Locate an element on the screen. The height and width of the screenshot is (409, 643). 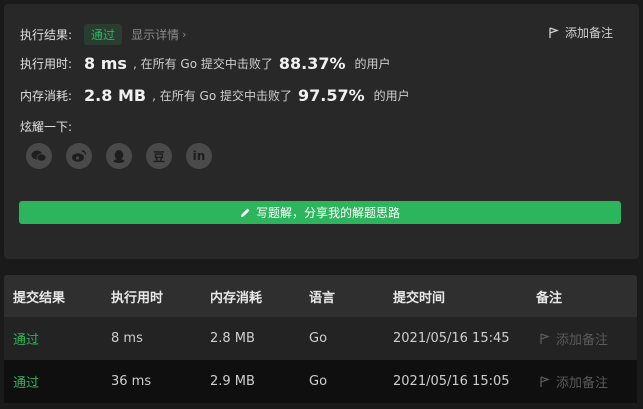
header-runtime: 执行用时 is located at coordinates (137, 298).